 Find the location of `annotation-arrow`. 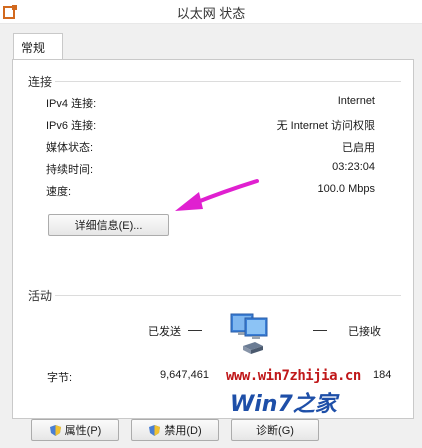

annotation-arrow is located at coordinates (217, 195).